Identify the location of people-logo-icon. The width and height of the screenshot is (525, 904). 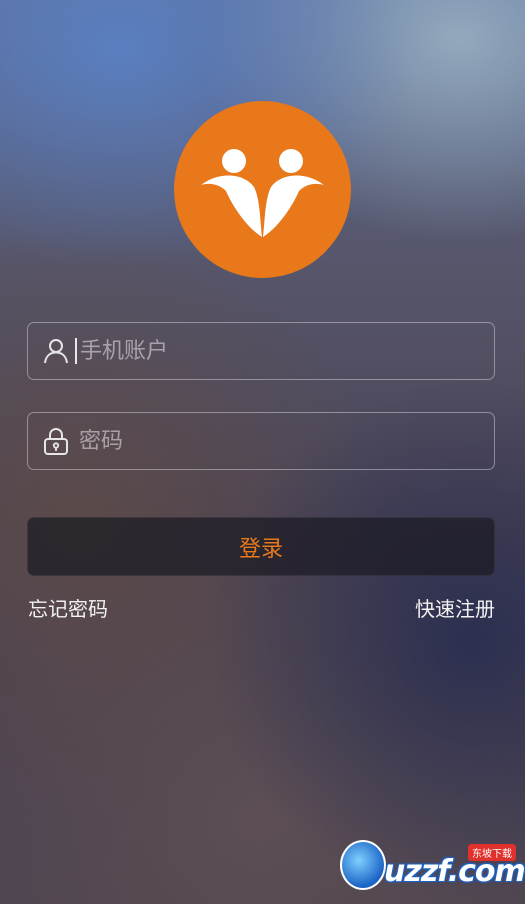
(262, 193).